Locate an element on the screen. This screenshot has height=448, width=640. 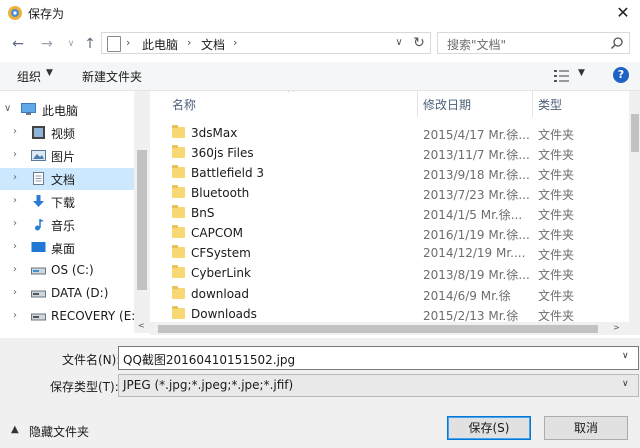
save-type-value: JPEG (*.jpg;*.jpeg;*.jpe;*.jfif) is located at coordinates (208, 385).